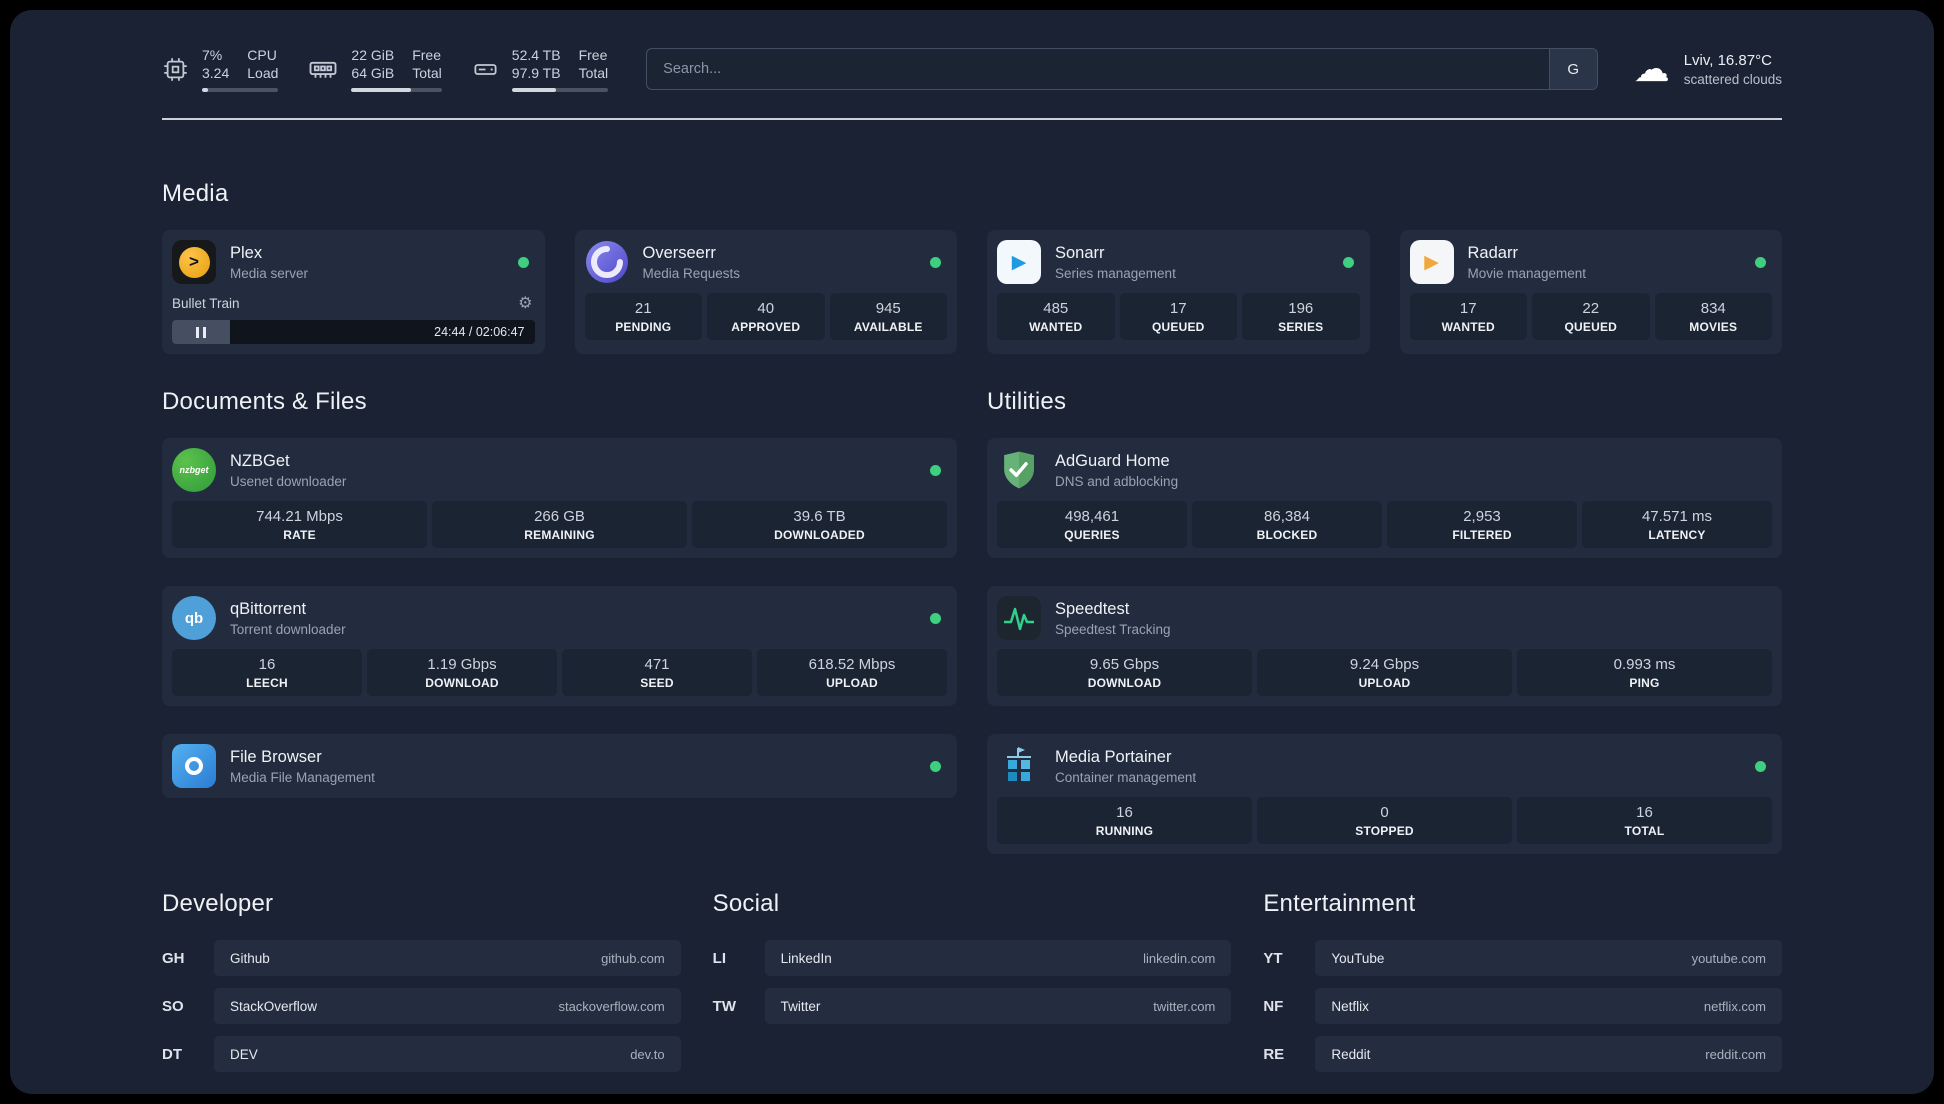  What do you see at coordinates (607, 262) in the screenshot?
I see `overseerr-icon` at bounding box center [607, 262].